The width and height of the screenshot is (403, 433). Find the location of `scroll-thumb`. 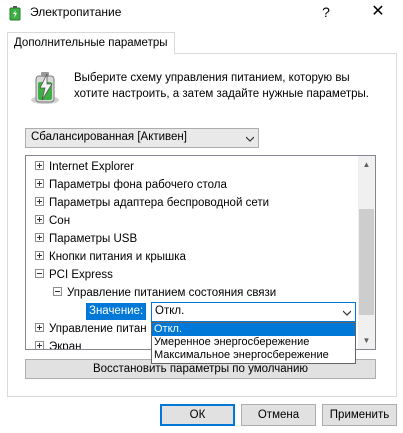

scroll-thumb is located at coordinates (366, 262).